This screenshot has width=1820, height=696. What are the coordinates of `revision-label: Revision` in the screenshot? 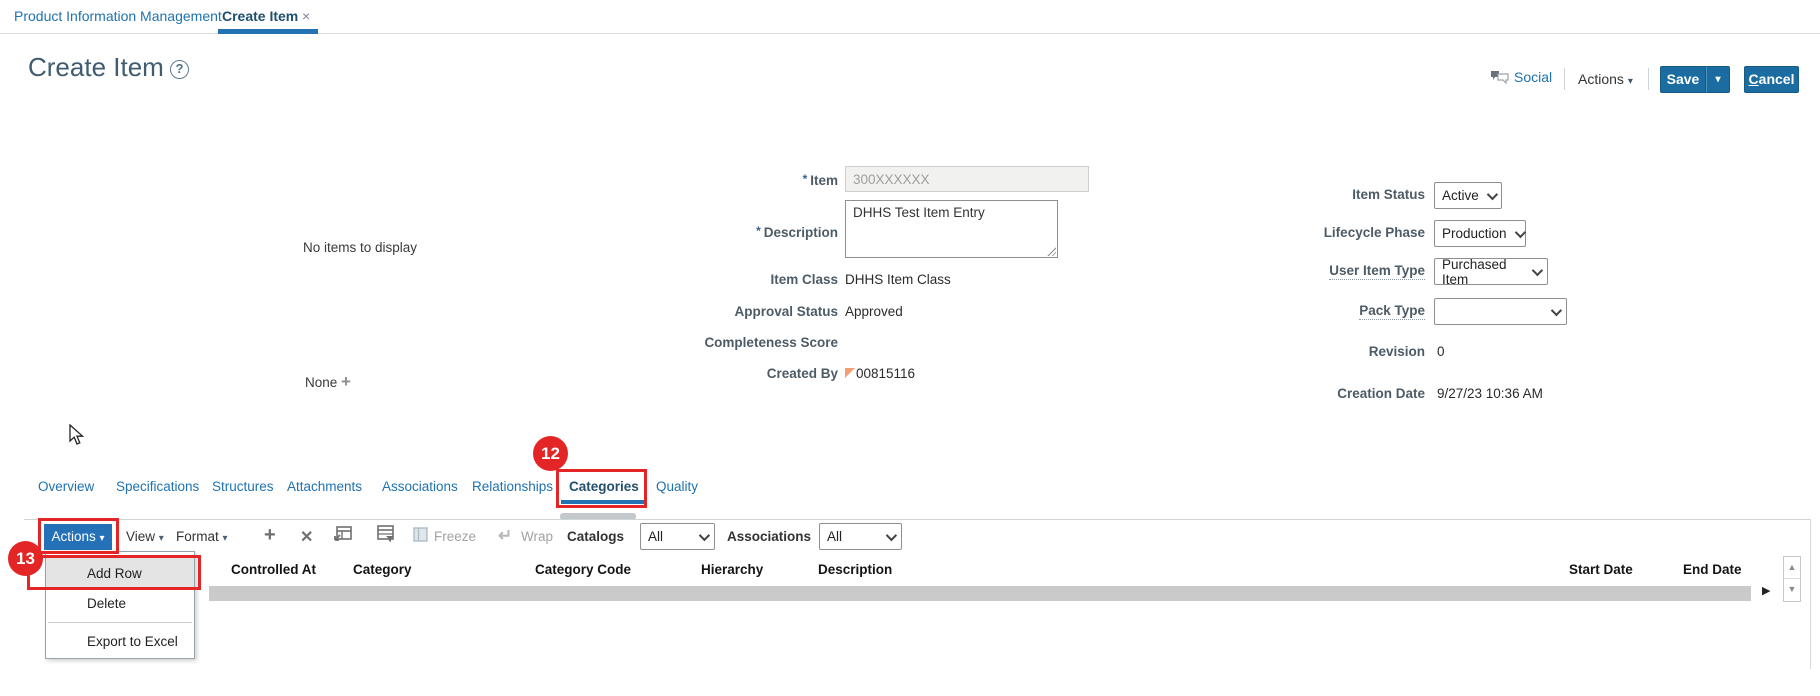 It's located at (1396, 351).